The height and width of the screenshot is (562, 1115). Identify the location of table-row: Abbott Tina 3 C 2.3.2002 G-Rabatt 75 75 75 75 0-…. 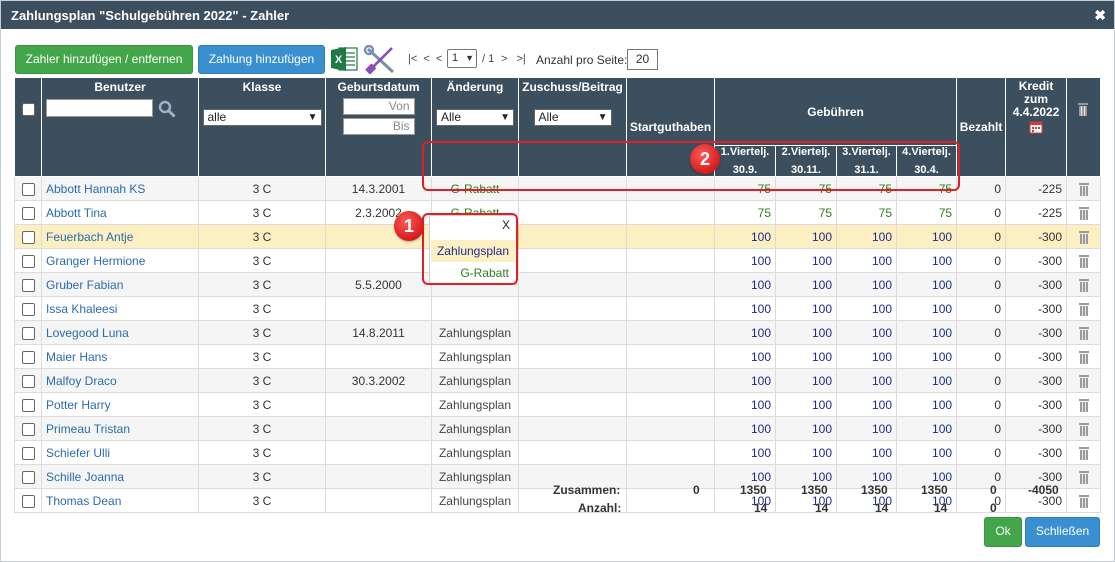
(558, 212).